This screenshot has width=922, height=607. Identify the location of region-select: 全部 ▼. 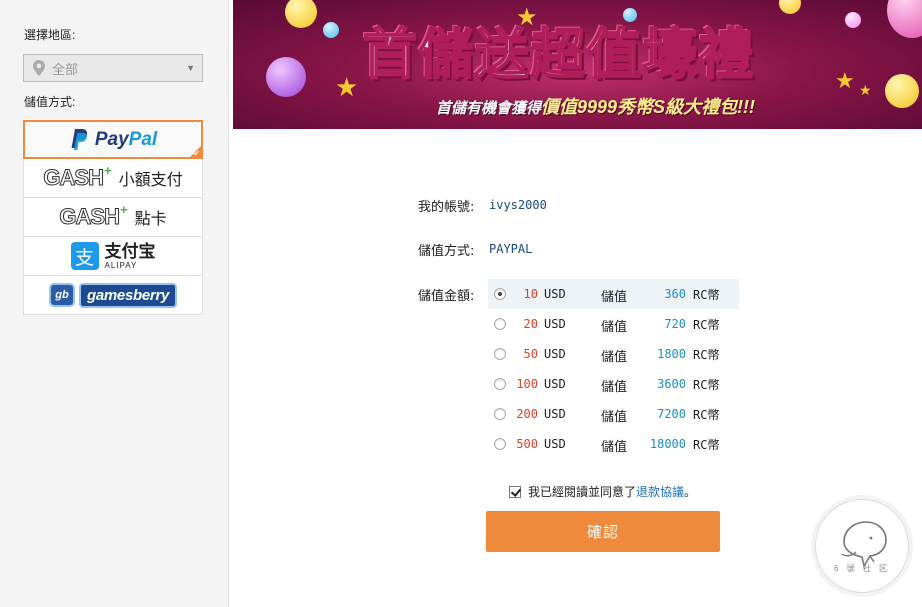
(113, 68).